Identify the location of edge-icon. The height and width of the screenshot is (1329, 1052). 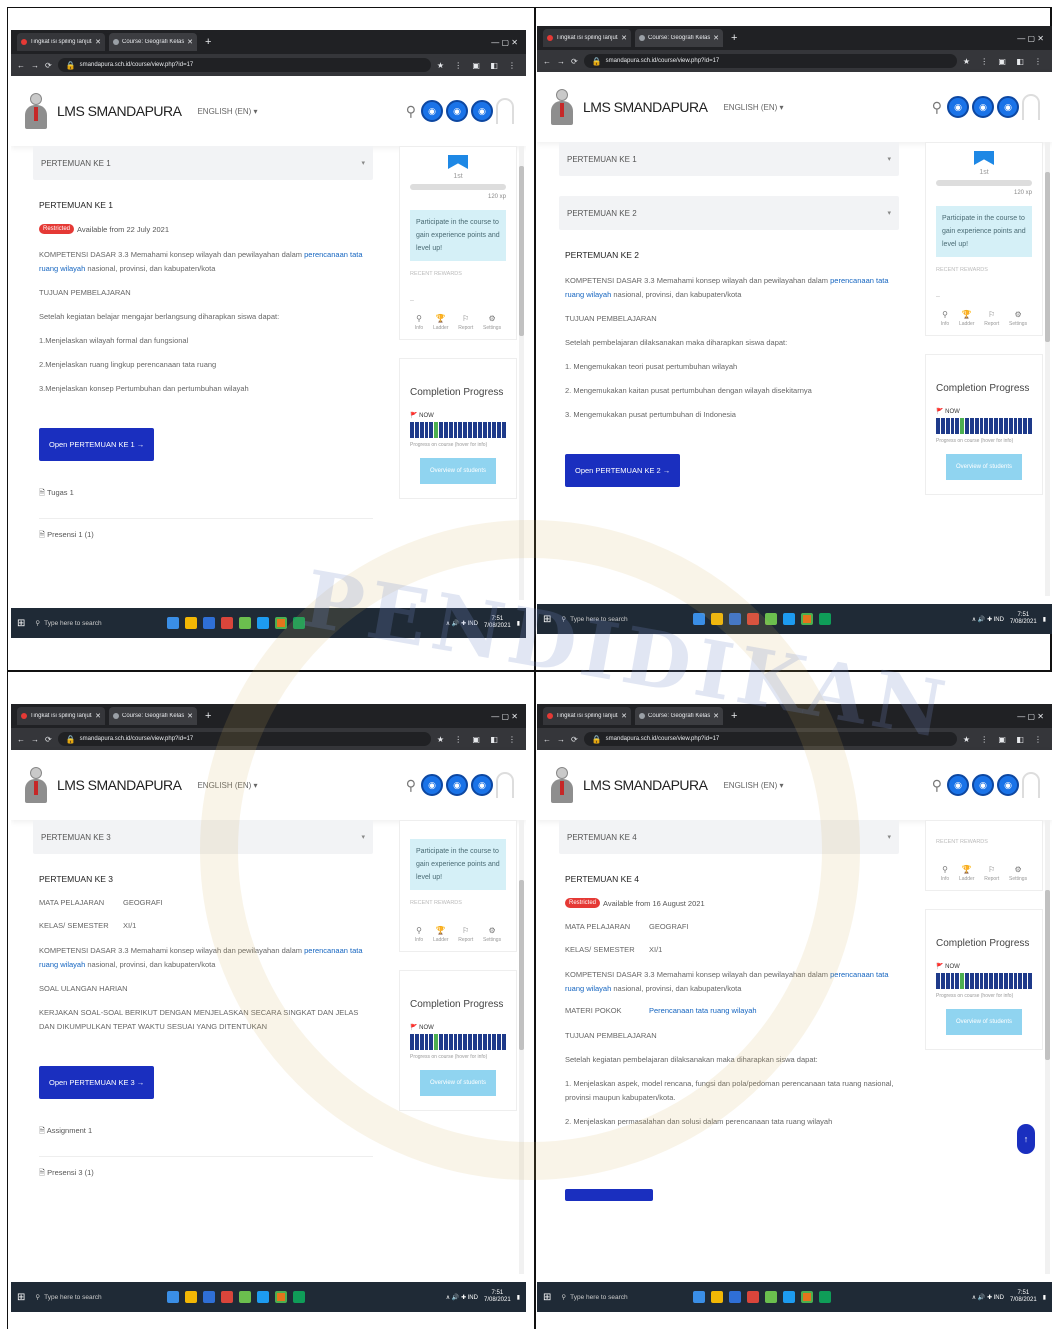
(173, 1297).